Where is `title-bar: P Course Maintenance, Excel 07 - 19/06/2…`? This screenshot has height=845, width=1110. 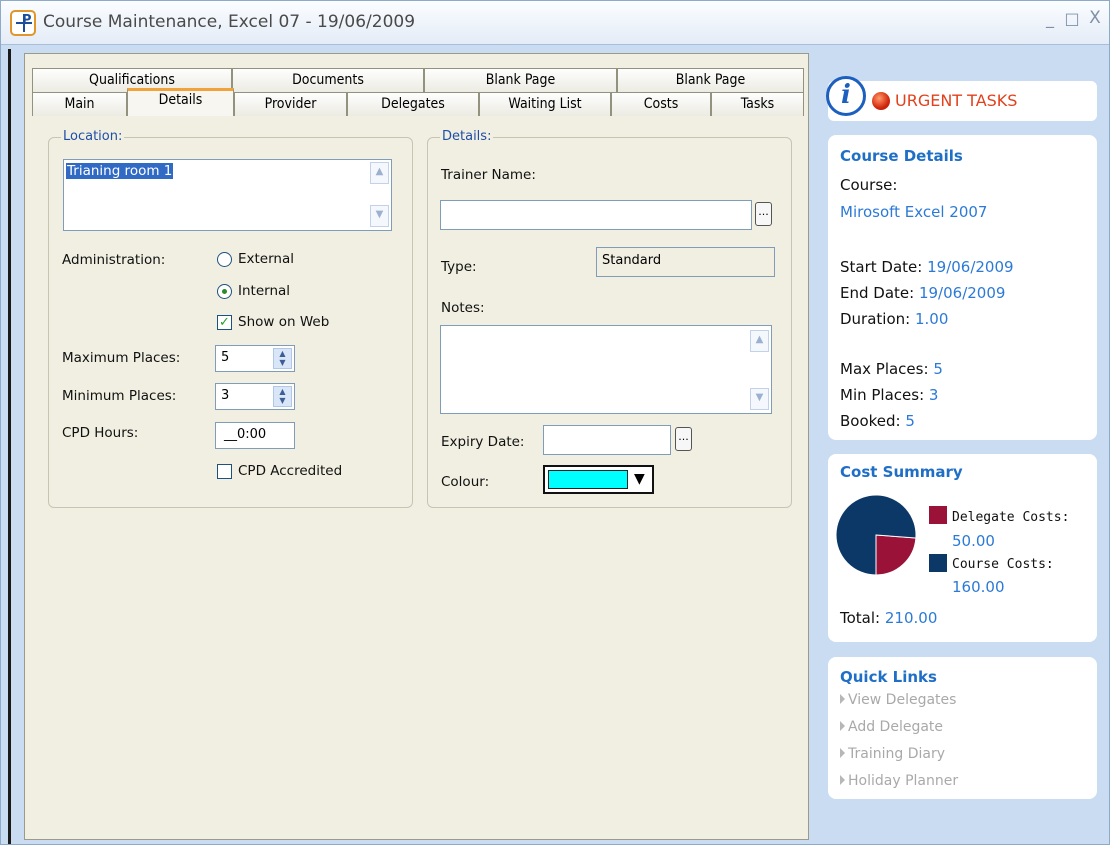 title-bar: P Course Maintenance, Excel 07 - 19/06/2… is located at coordinates (555, 23).